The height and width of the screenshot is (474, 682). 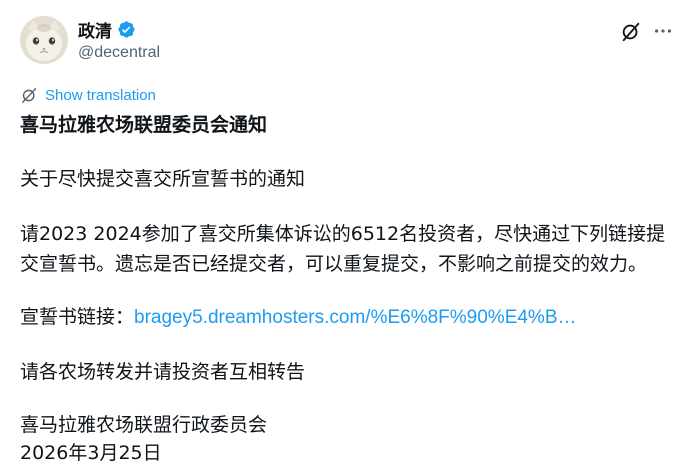 What do you see at coordinates (95, 29) in the screenshot?
I see `author-name: 政清` at bounding box center [95, 29].